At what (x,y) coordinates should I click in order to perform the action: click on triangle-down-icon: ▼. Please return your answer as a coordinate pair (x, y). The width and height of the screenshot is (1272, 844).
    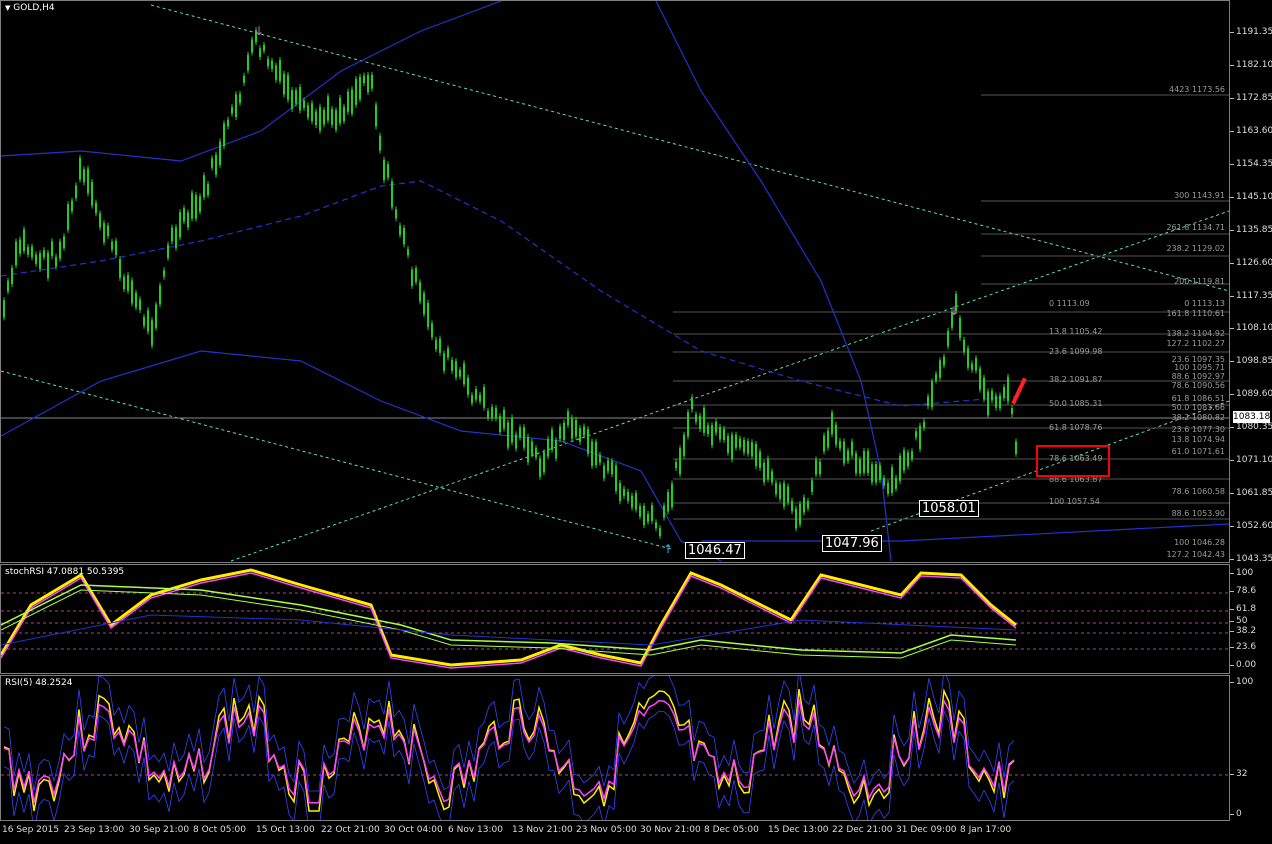
    Looking at the image, I should click on (7, 8).